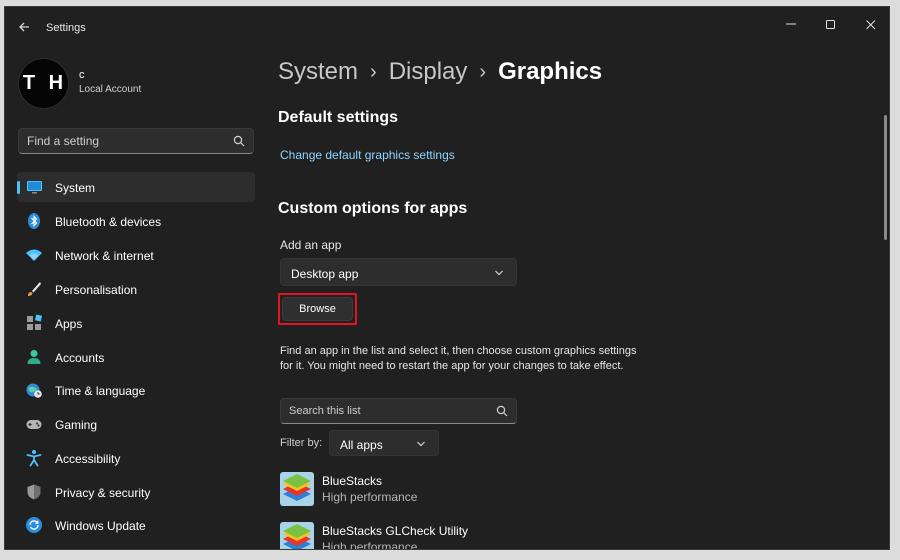 The width and height of the screenshot is (900, 560). Describe the element at coordinates (136, 187) in the screenshot. I see `sidebar-item-system: System` at that location.